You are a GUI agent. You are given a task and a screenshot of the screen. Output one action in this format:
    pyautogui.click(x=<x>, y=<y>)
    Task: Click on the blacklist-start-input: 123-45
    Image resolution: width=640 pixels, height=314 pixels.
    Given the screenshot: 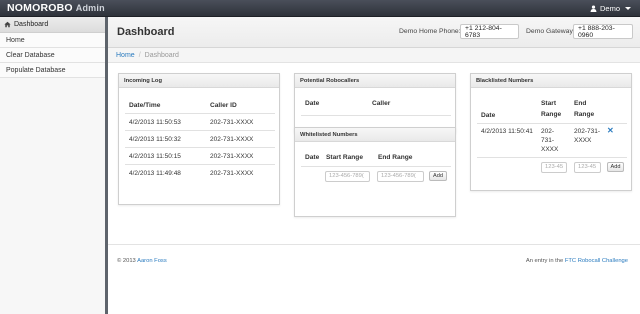 What is the action you would take?
    pyautogui.click(x=554, y=167)
    